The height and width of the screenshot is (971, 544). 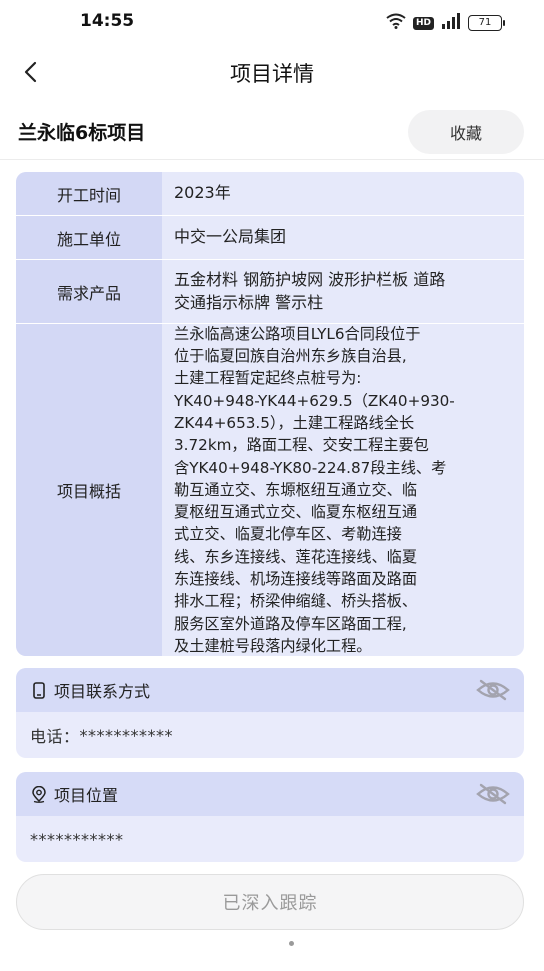 I want to click on location-card: 项目位置 ***********, so click(x=270, y=817).